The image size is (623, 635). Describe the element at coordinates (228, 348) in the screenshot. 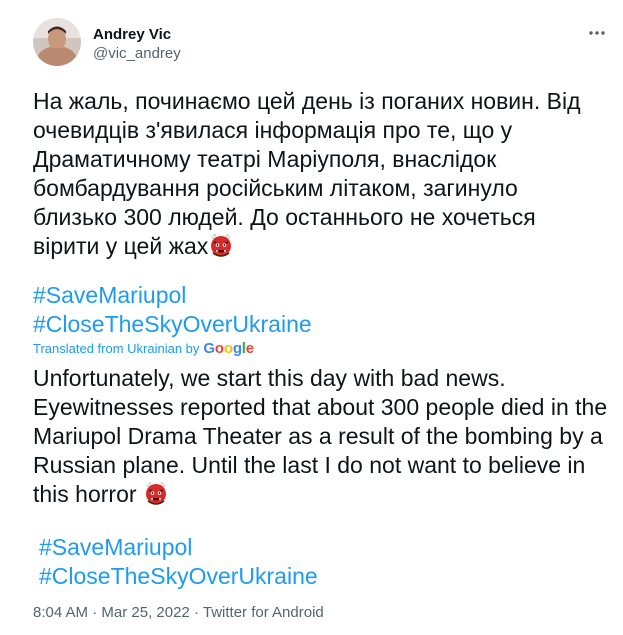

I see `google-logo: Google` at that location.